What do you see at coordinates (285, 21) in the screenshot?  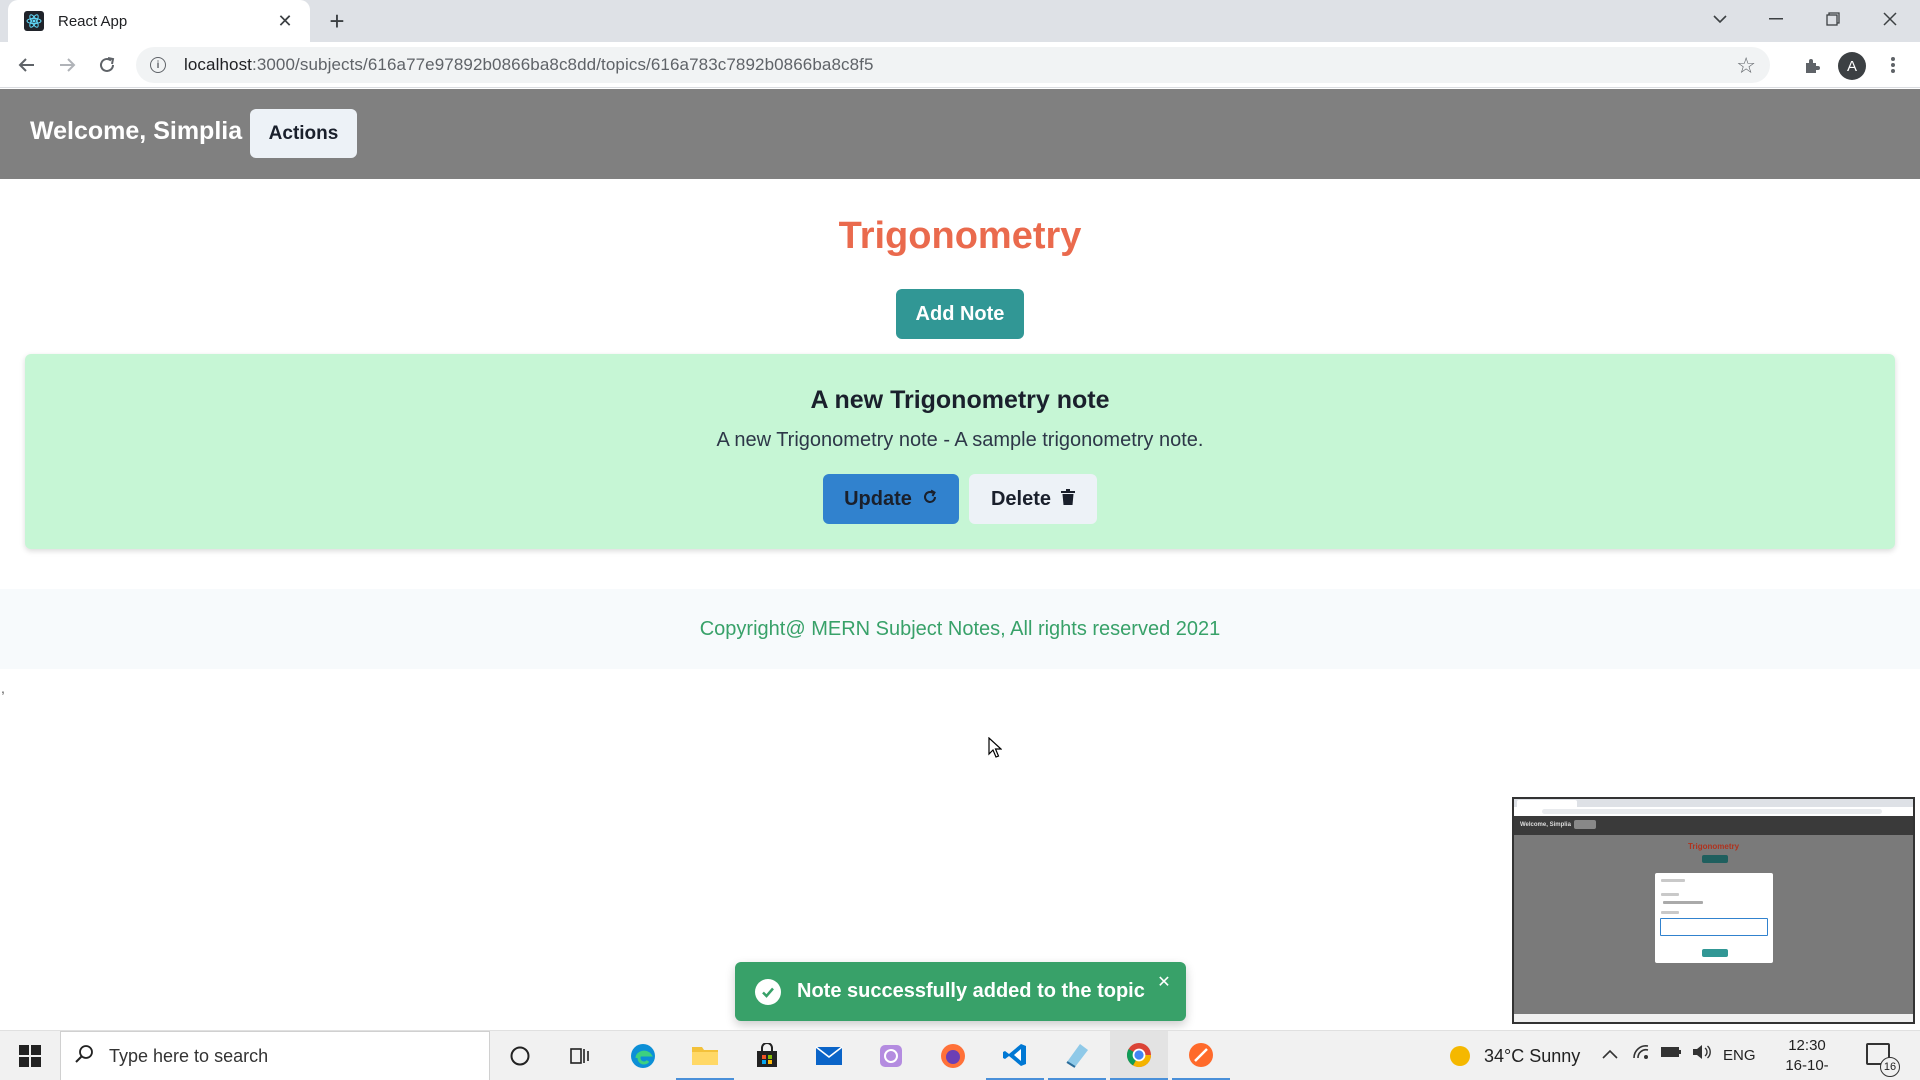 I see `tab-close-icon: ✕` at bounding box center [285, 21].